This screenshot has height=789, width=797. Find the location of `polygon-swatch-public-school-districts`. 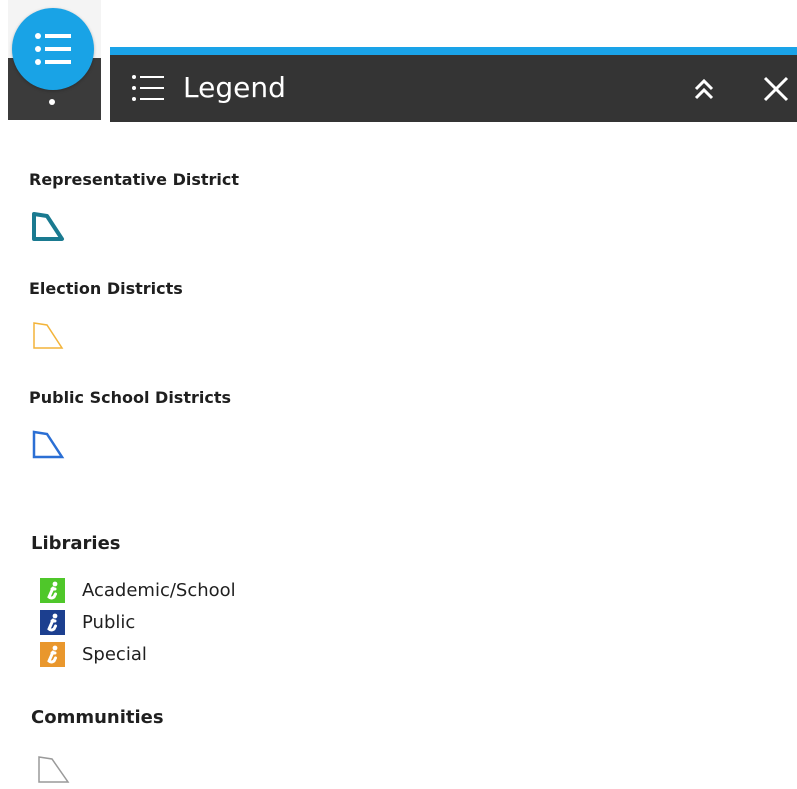

polygon-swatch-public-school-districts is located at coordinates (48, 444).